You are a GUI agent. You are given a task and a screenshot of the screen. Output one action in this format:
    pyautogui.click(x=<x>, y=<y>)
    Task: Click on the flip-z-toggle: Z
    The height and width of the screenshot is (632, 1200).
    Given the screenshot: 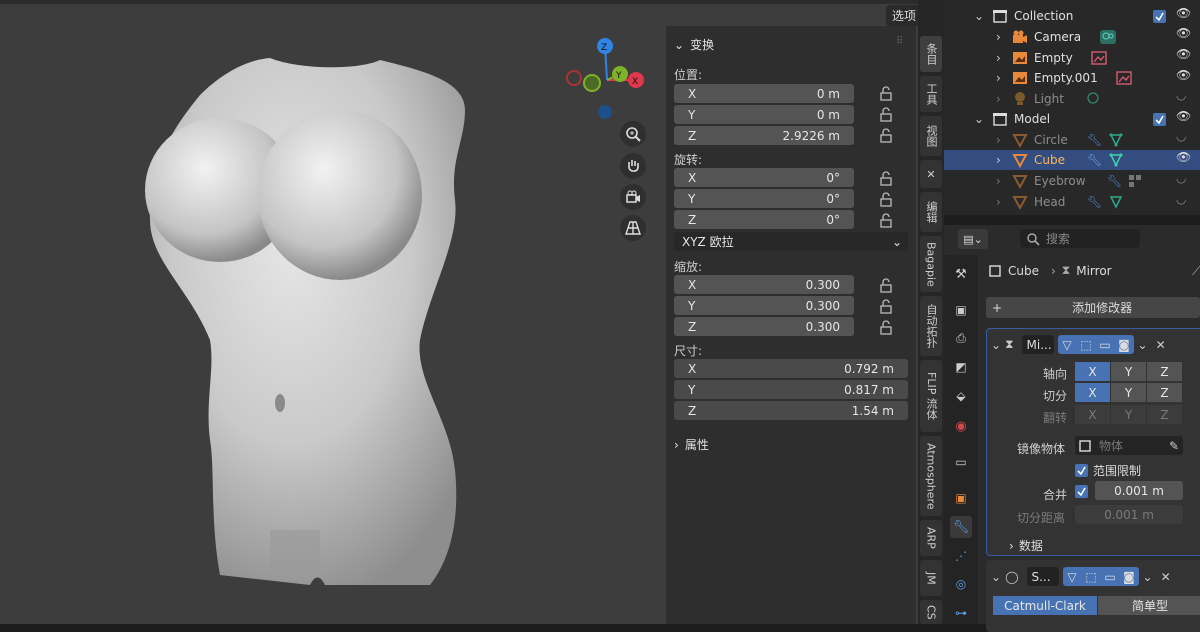 What is the action you would take?
    pyautogui.click(x=1164, y=414)
    